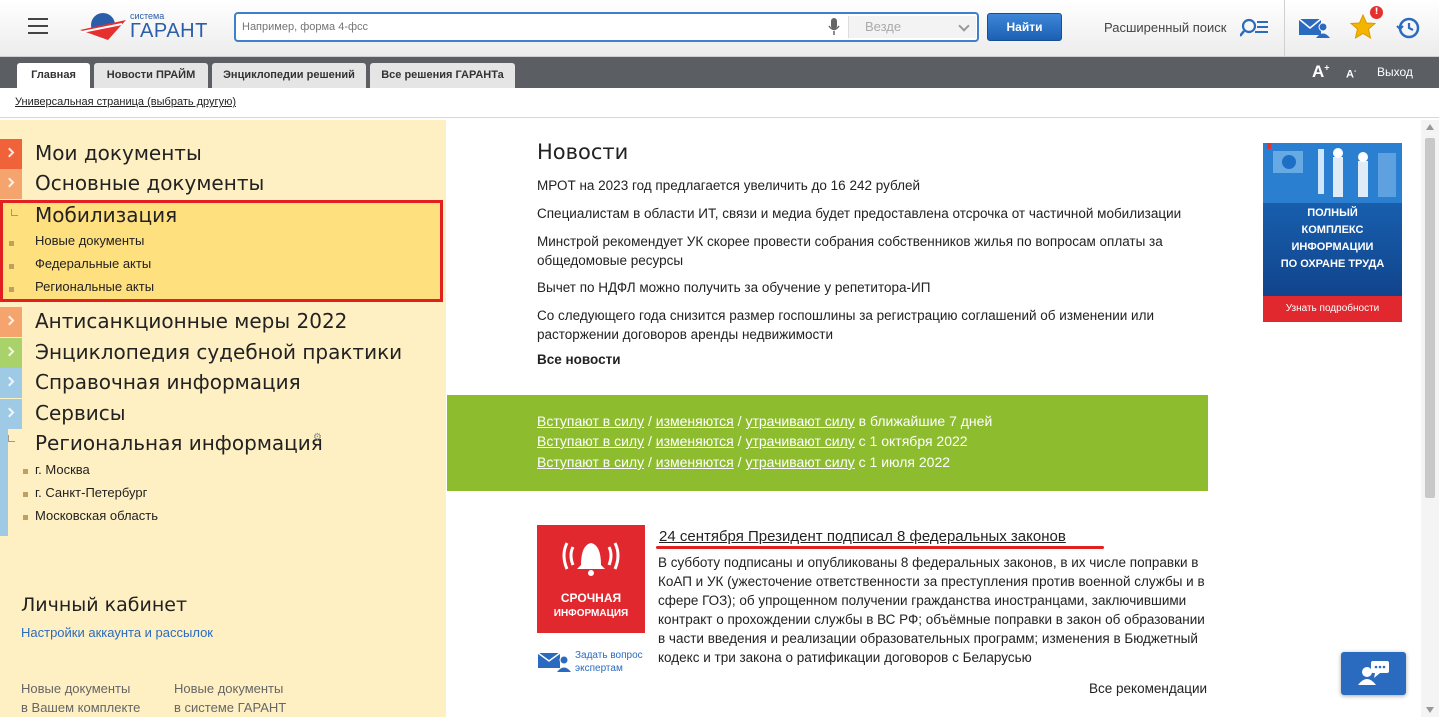  What do you see at coordinates (1284, 28) in the screenshot?
I see `header-divider` at bounding box center [1284, 28].